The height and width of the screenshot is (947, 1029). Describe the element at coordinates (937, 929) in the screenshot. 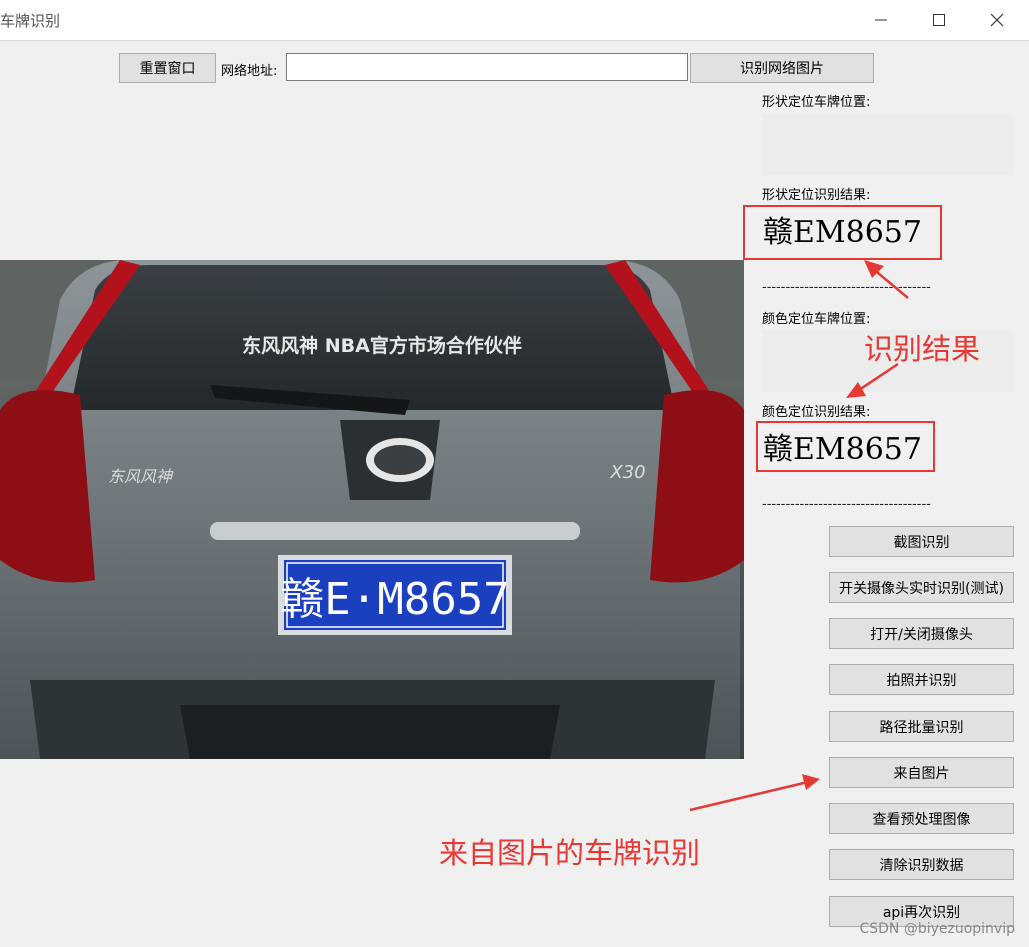

I see `watermark: CSDN @biyezuopinvip` at that location.